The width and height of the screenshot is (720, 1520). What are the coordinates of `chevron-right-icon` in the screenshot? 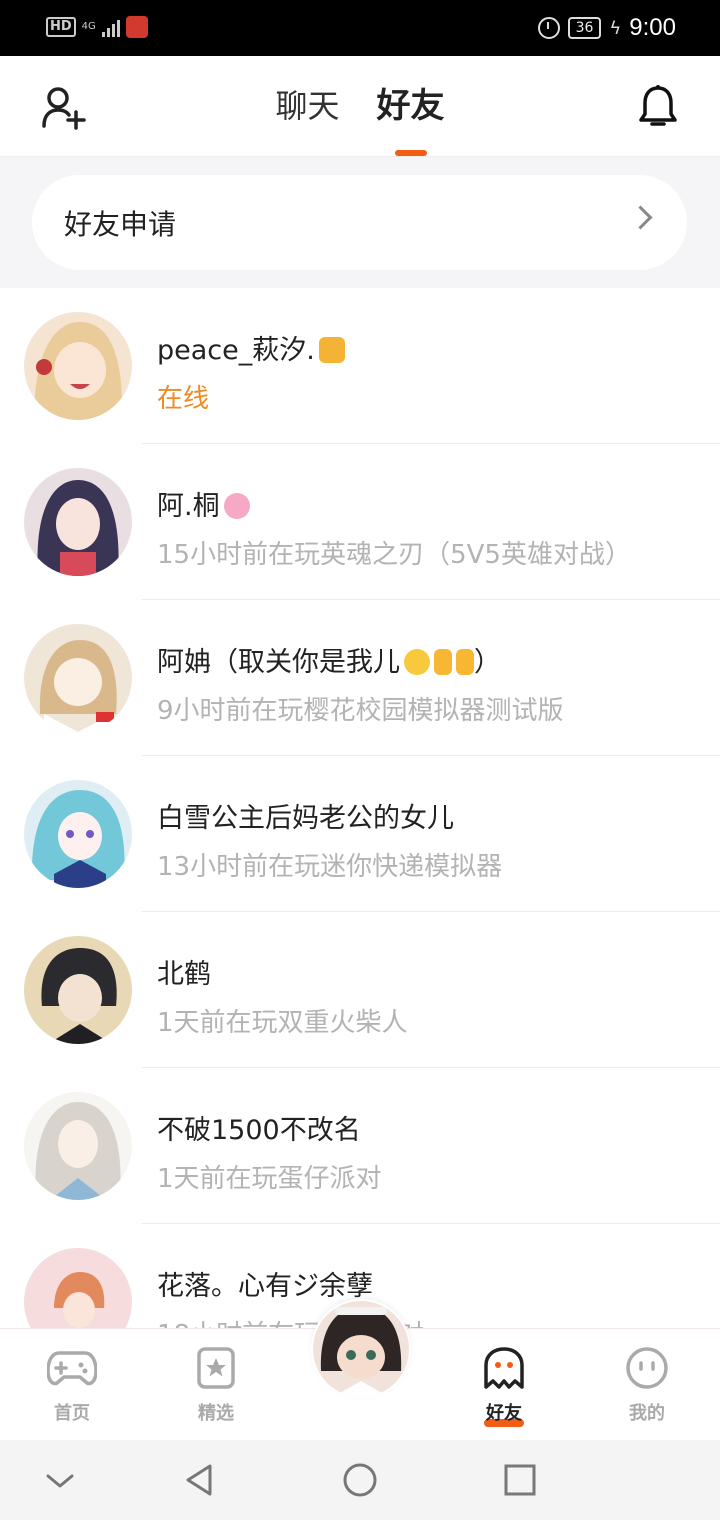 It's located at (640, 217).